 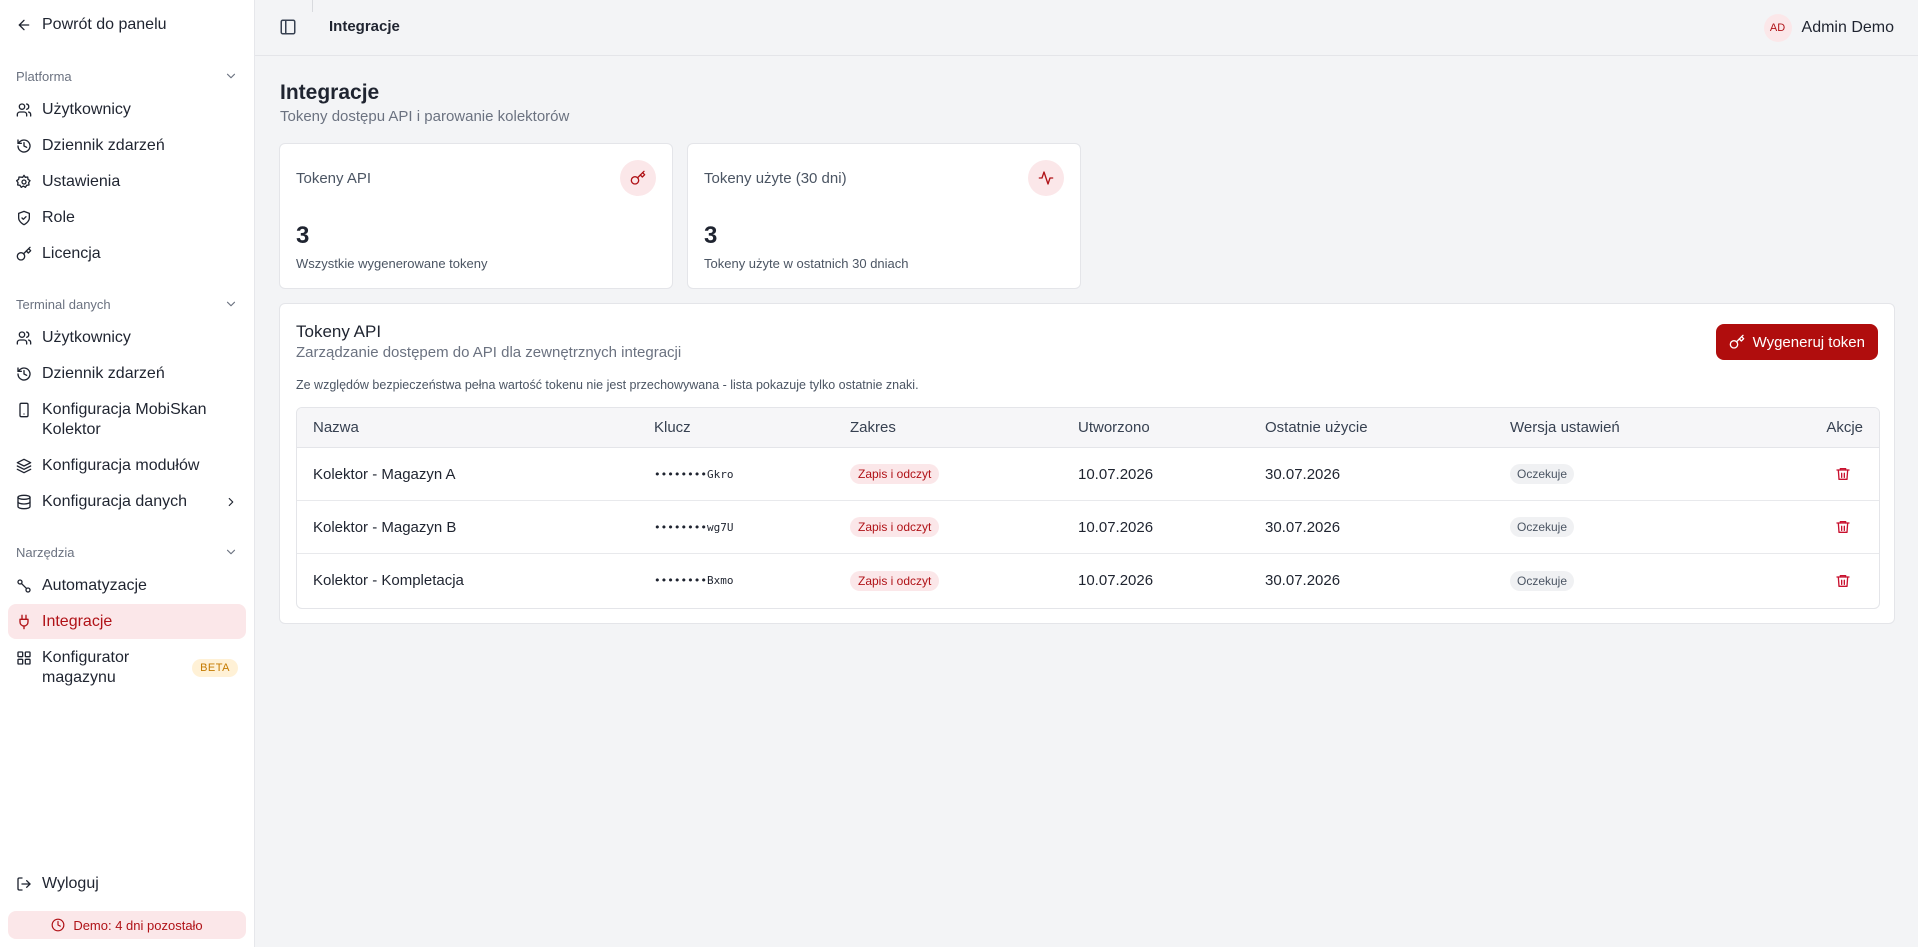 I want to click on sidebar-item-event-log: Dziennik zdarzeń, so click(x=127, y=146).